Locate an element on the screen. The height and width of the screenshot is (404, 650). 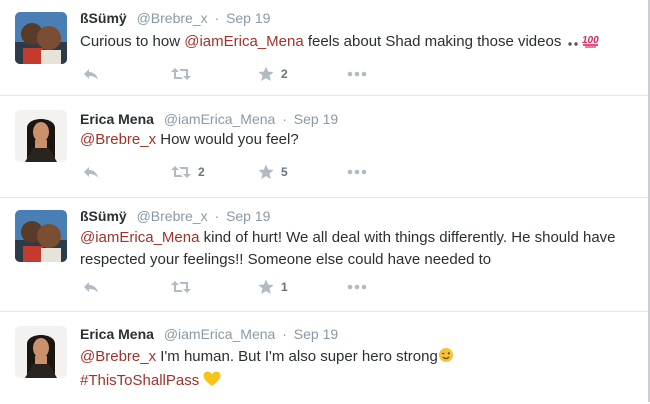
retweet-count: 2 is located at coordinates (201, 172).